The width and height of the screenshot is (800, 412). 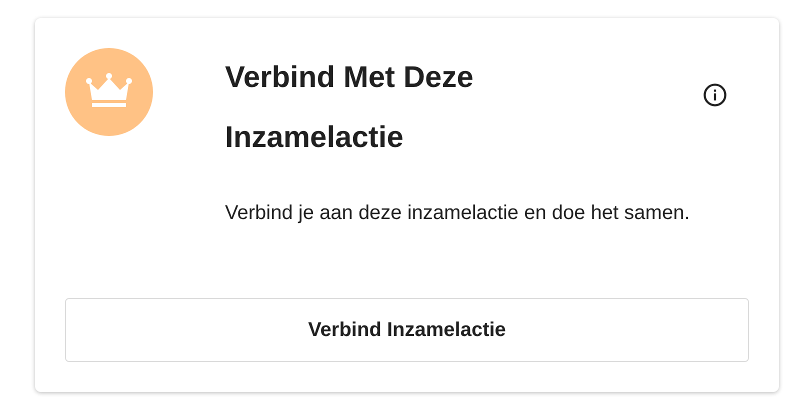 I want to click on info-icon, so click(x=715, y=95).